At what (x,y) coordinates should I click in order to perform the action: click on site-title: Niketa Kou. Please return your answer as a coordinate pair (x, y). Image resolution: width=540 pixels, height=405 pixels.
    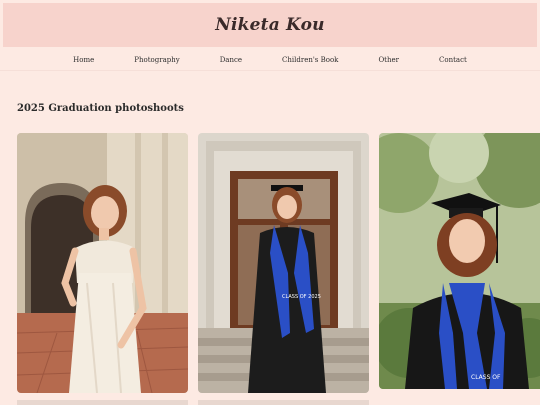
    Looking at the image, I should click on (269, 25).